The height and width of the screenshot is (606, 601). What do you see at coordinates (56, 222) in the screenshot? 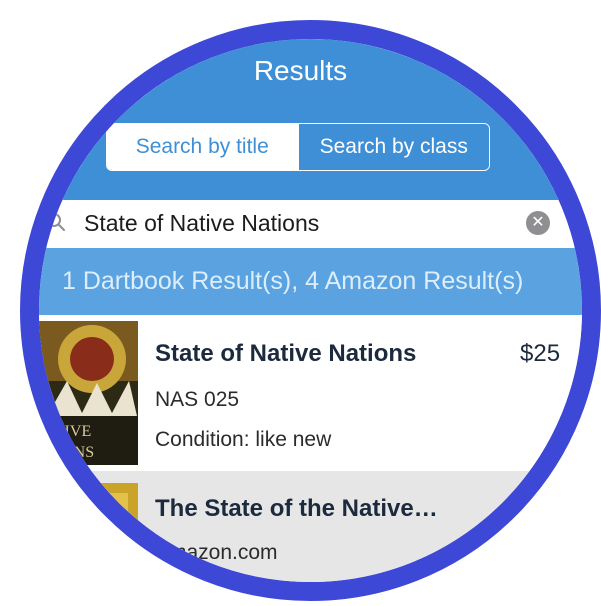
I see `search-icon` at bounding box center [56, 222].